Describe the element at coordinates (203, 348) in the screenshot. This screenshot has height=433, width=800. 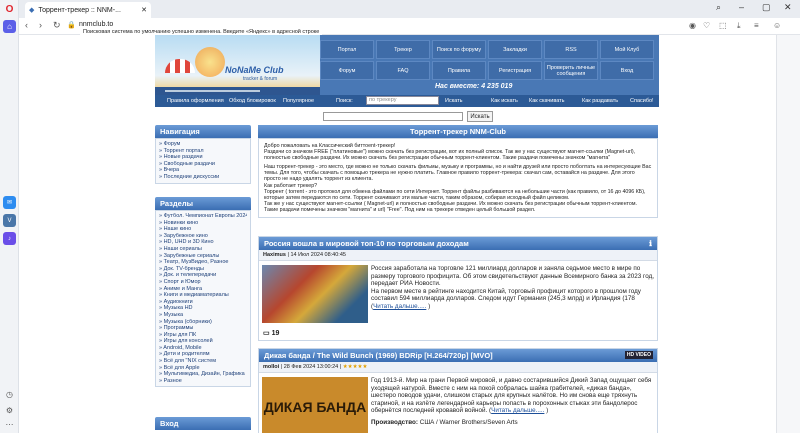
I see `sidebar-link: » Android, Mobile` at that location.